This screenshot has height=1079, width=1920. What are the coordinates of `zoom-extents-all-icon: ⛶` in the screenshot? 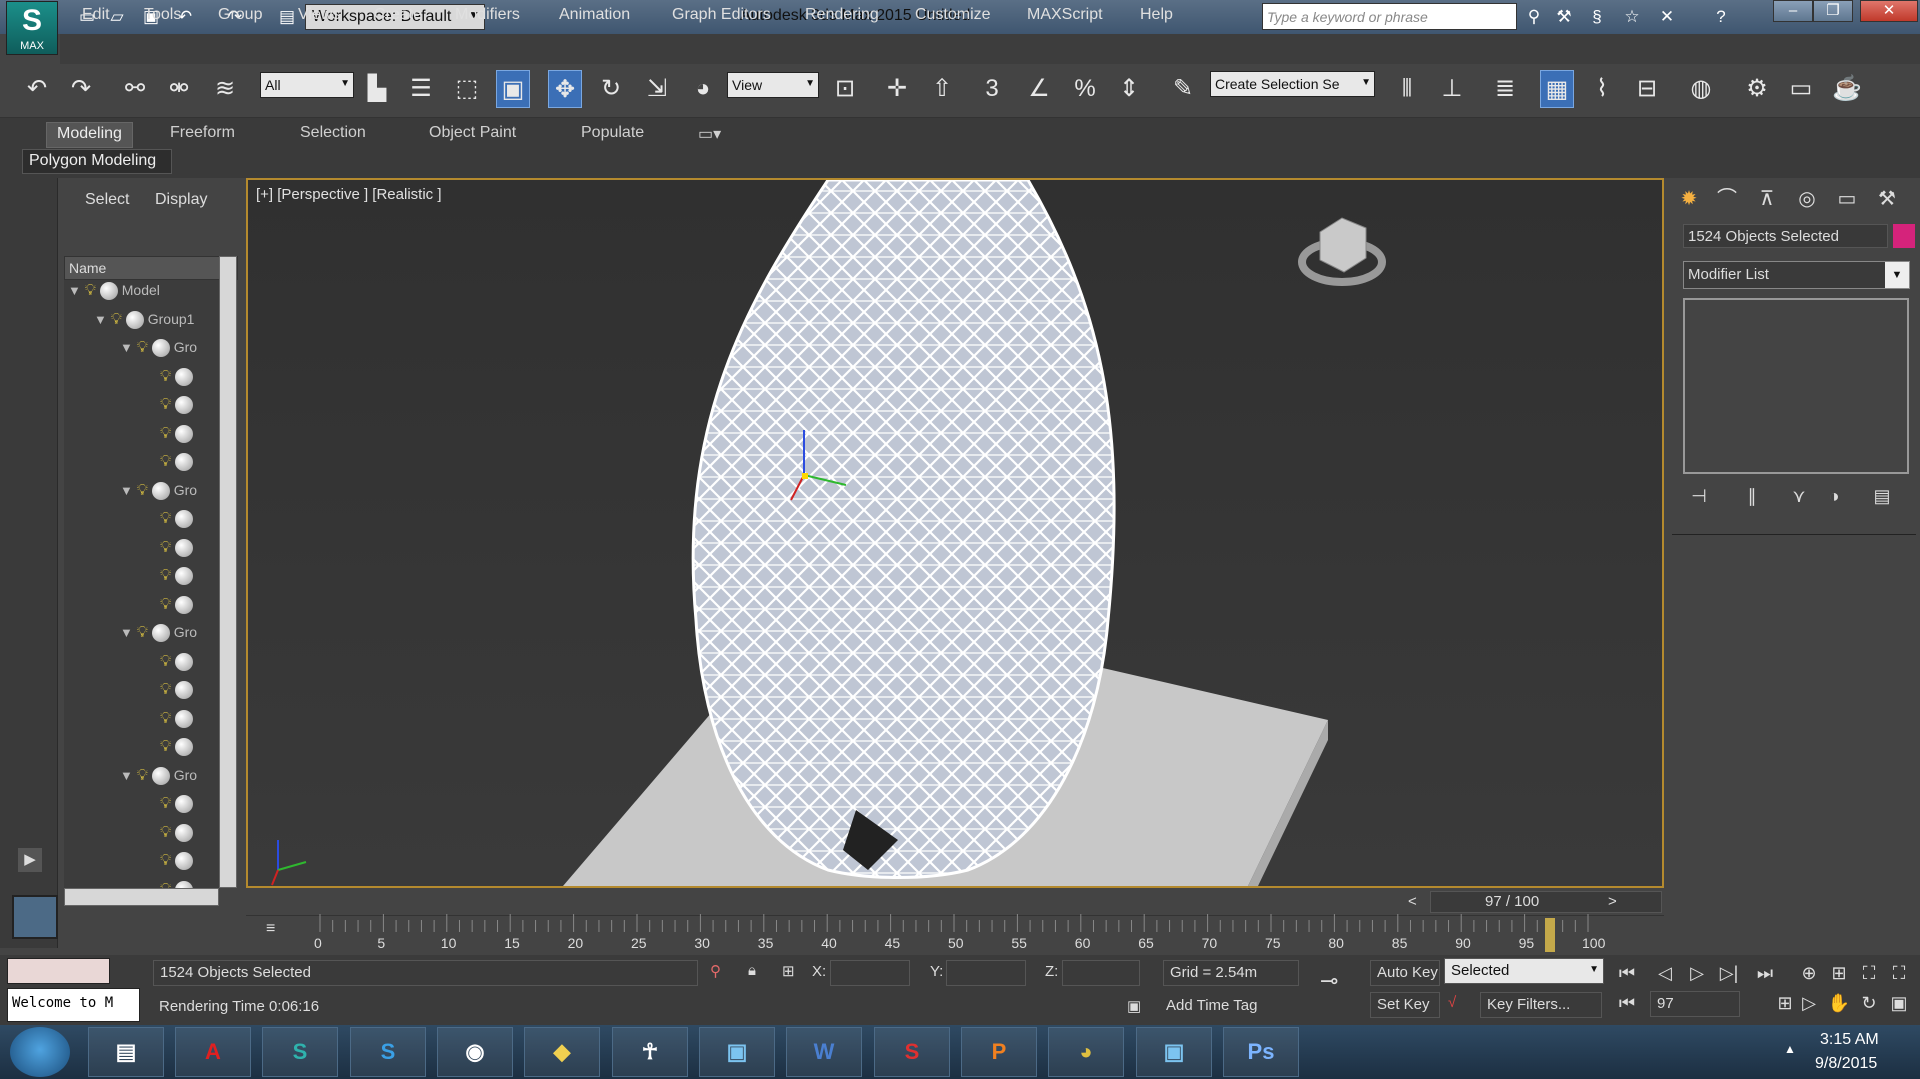 It's located at (1899, 973).